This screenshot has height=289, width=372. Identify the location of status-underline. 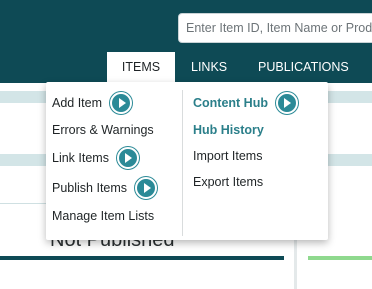
(340, 258).